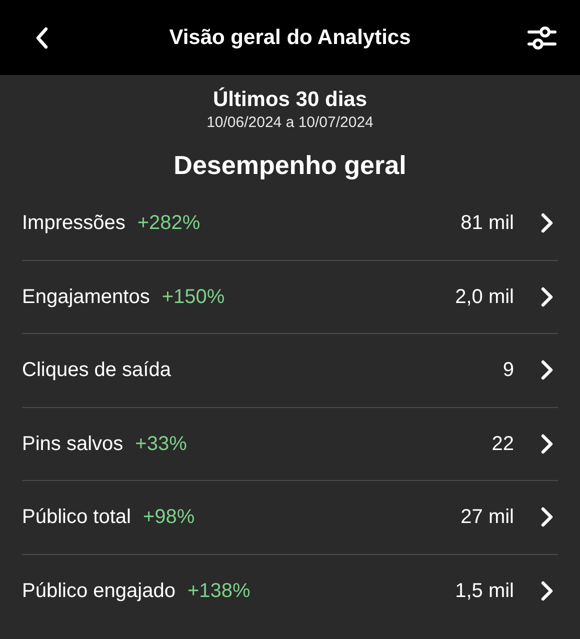  I want to click on section-title: Desempenho geral, so click(290, 165).